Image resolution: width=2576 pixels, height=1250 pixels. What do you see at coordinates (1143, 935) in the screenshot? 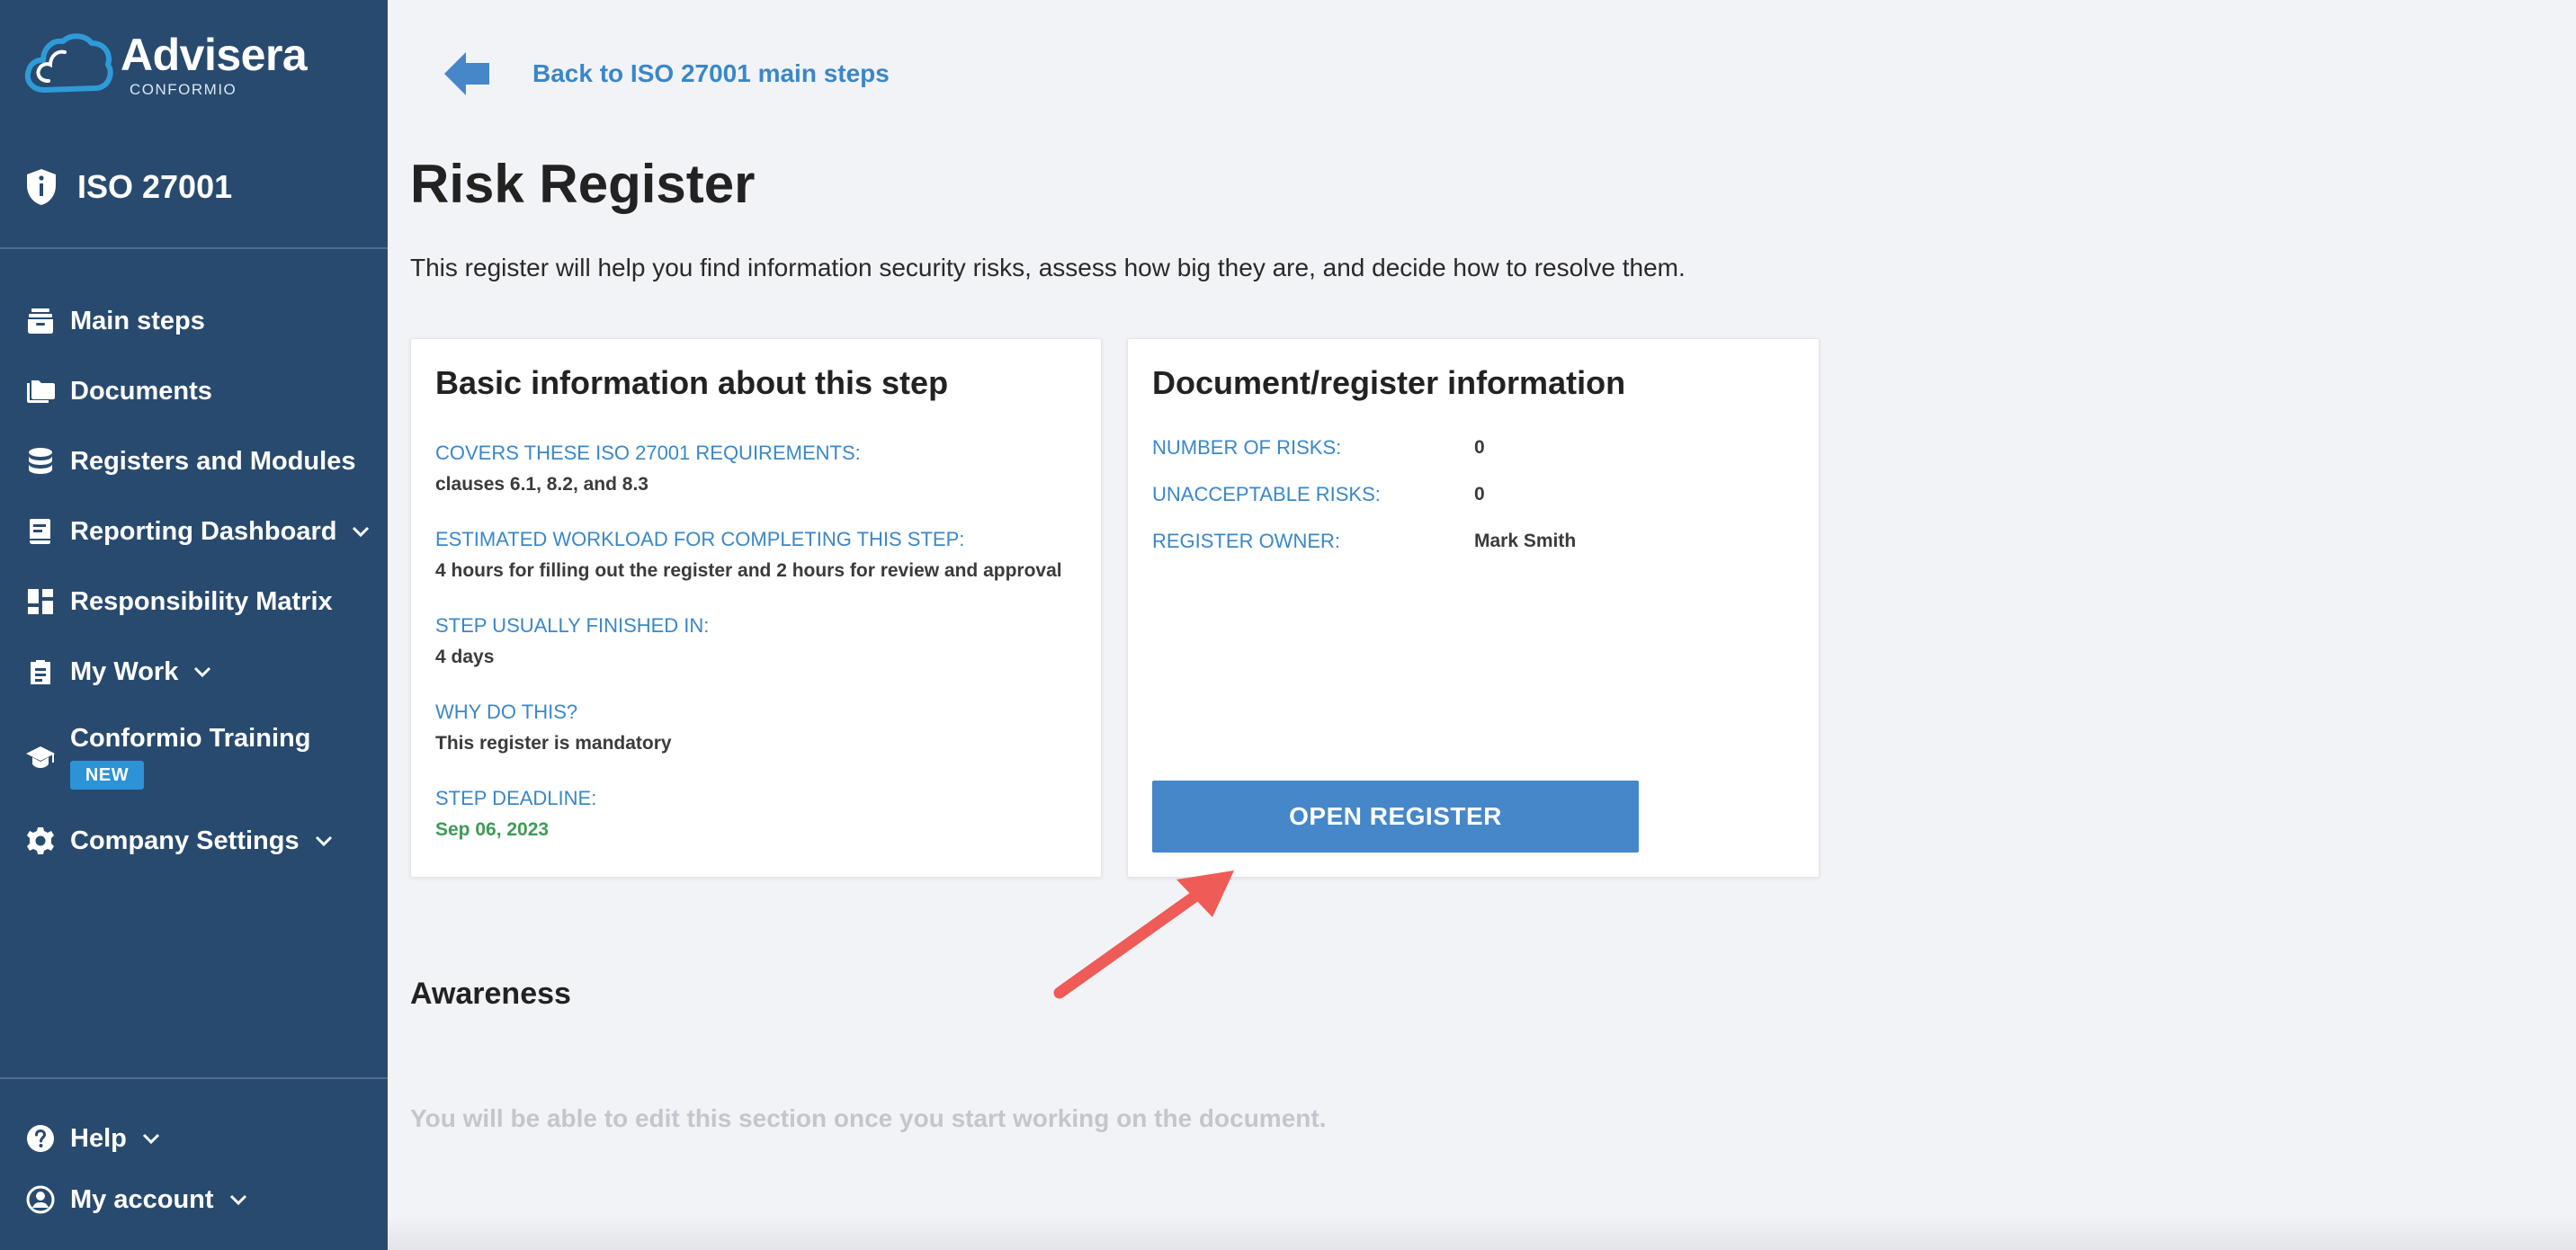
I see `annotation-arrow-icon` at bounding box center [1143, 935].